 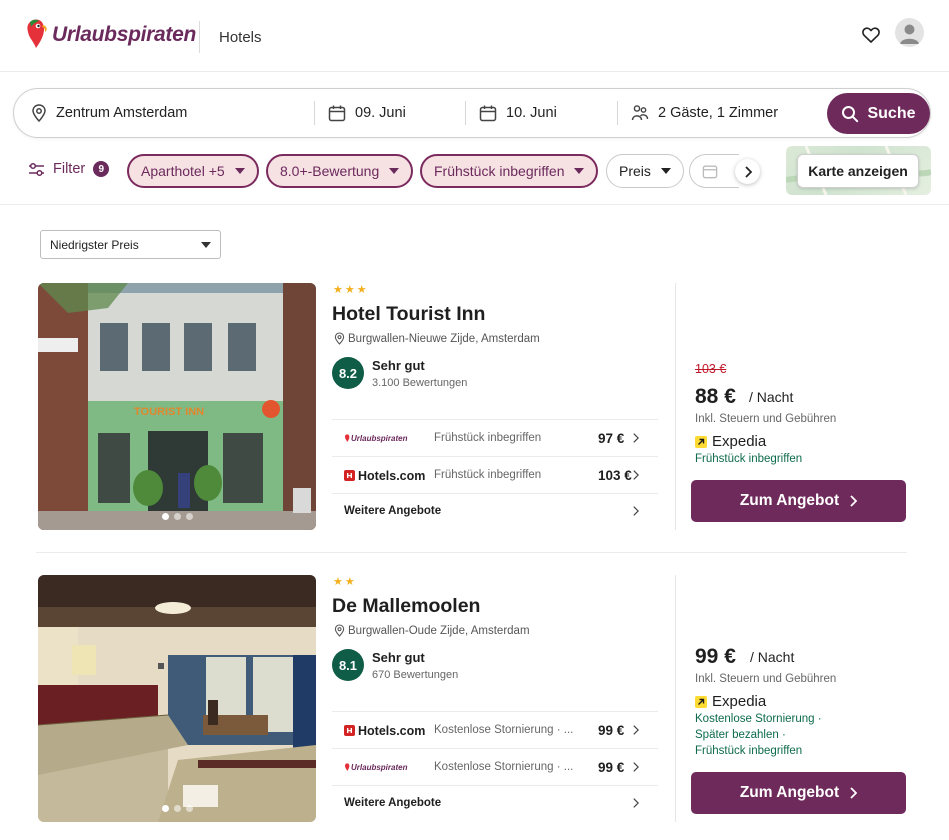 What do you see at coordinates (415, 675) in the screenshot?
I see `review-count: 670 Bewertungen` at bounding box center [415, 675].